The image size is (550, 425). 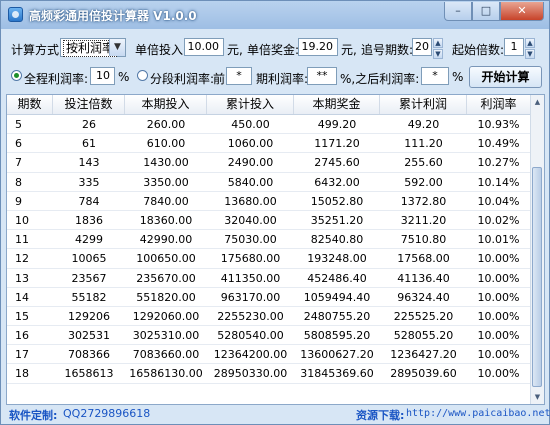 What do you see at coordinates (423, 316) in the screenshot?
I see `cell-total-profit: 225525.20` at bounding box center [423, 316].